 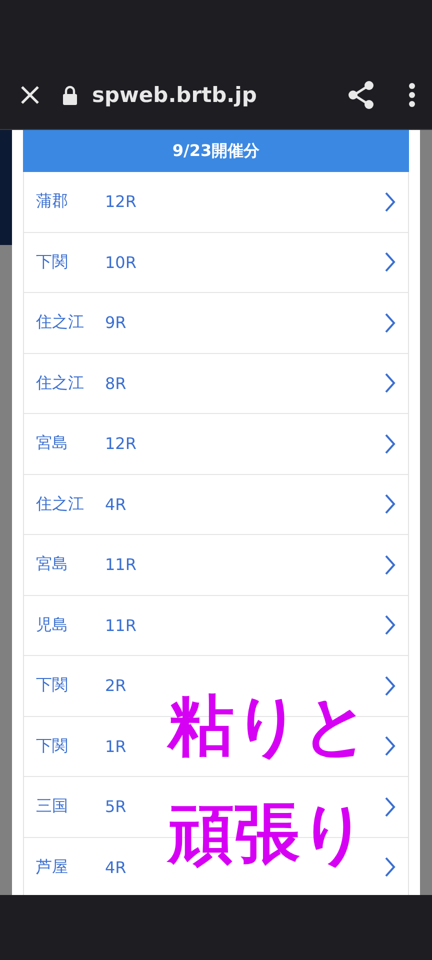 What do you see at coordinates (52, 624) in the screenshot?
I see `venue-name: 児島` at bounding box center [52, 624].